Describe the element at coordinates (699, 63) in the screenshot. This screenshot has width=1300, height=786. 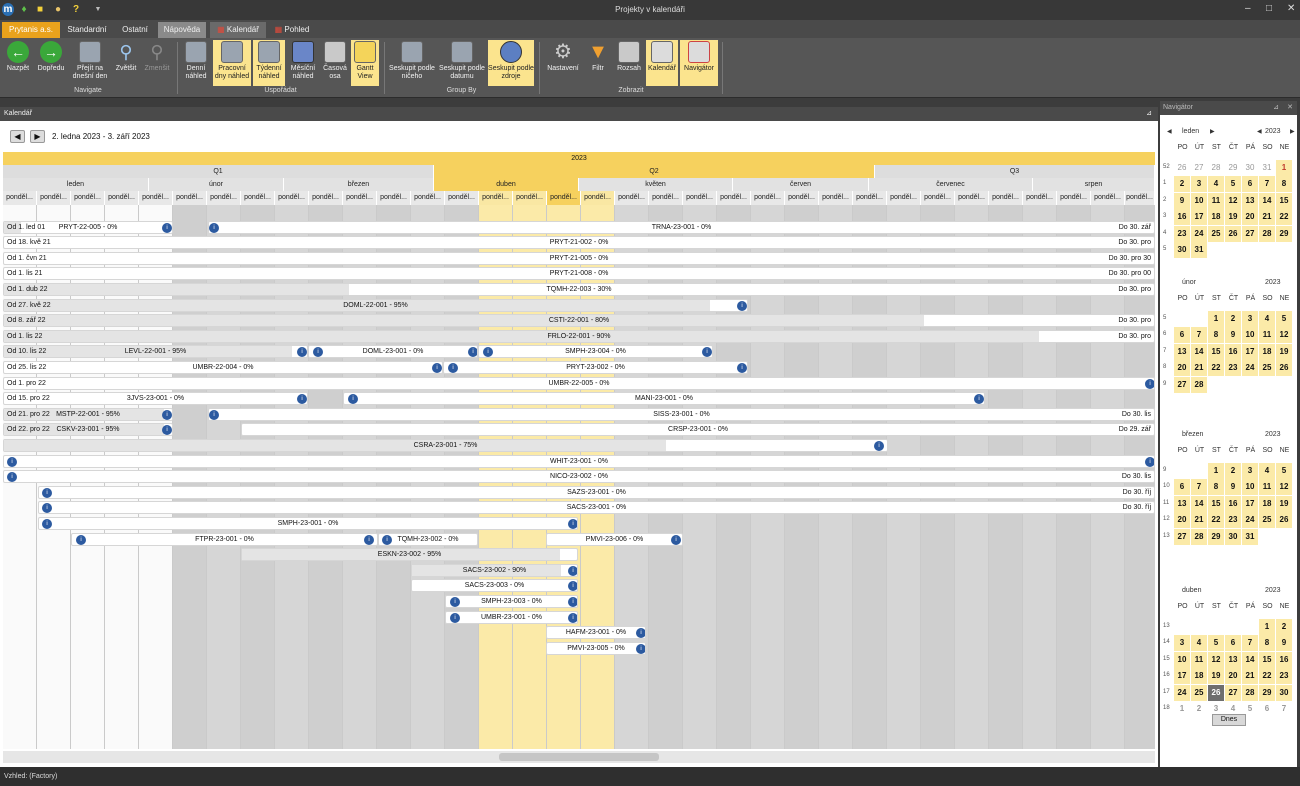
I see `navigator-toggle-button: Navigátor` at that location.